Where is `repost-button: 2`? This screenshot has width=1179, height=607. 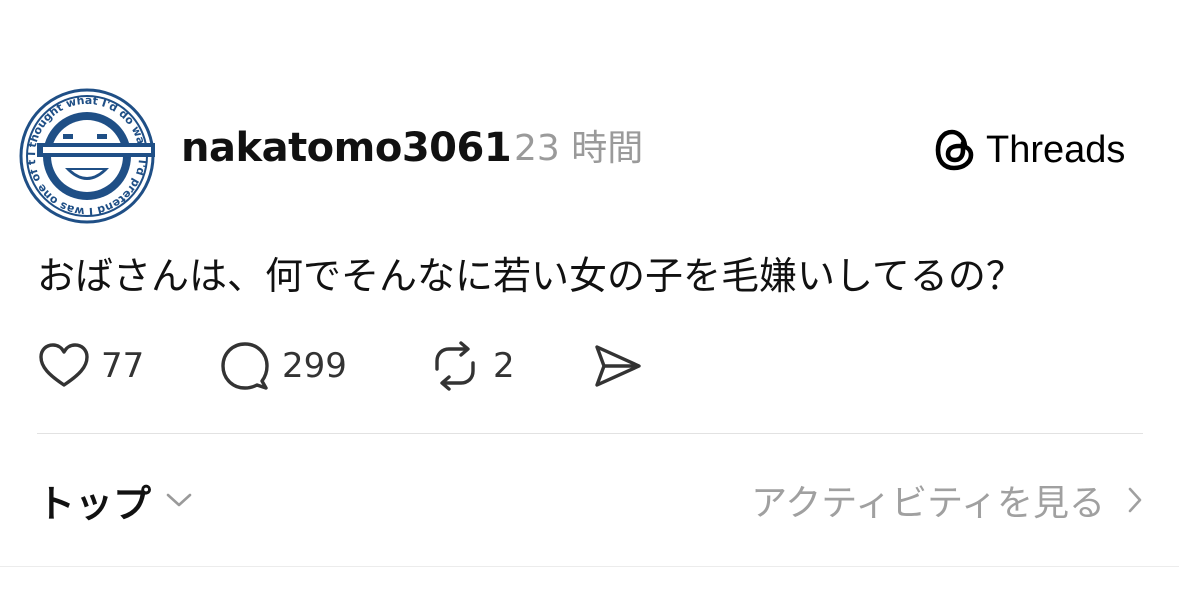
repost-button: 2 is located at coordinates (471, 366).